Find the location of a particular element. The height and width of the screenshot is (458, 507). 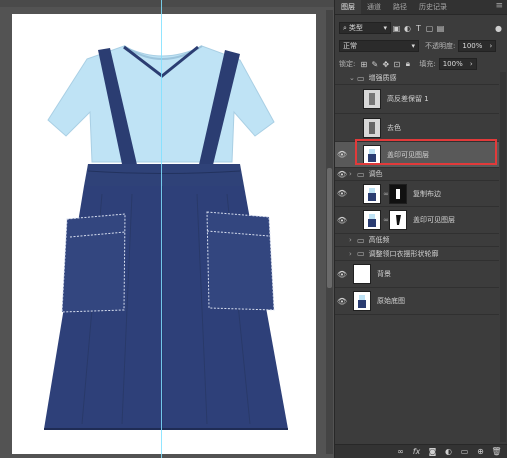

layer-row: 去色 is located at coordinates (417, 128).